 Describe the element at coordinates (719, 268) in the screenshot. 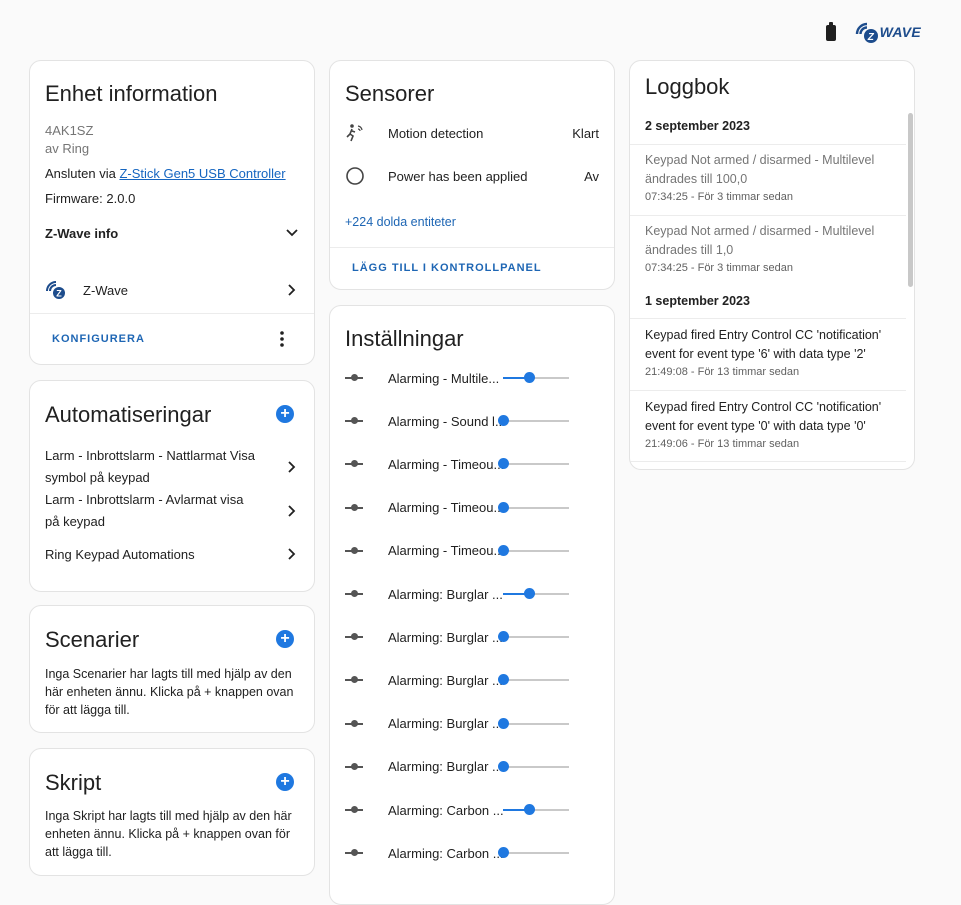

I see `logbook-entry-time: 07:34:25 - För 3 timmar sedan` at that location.